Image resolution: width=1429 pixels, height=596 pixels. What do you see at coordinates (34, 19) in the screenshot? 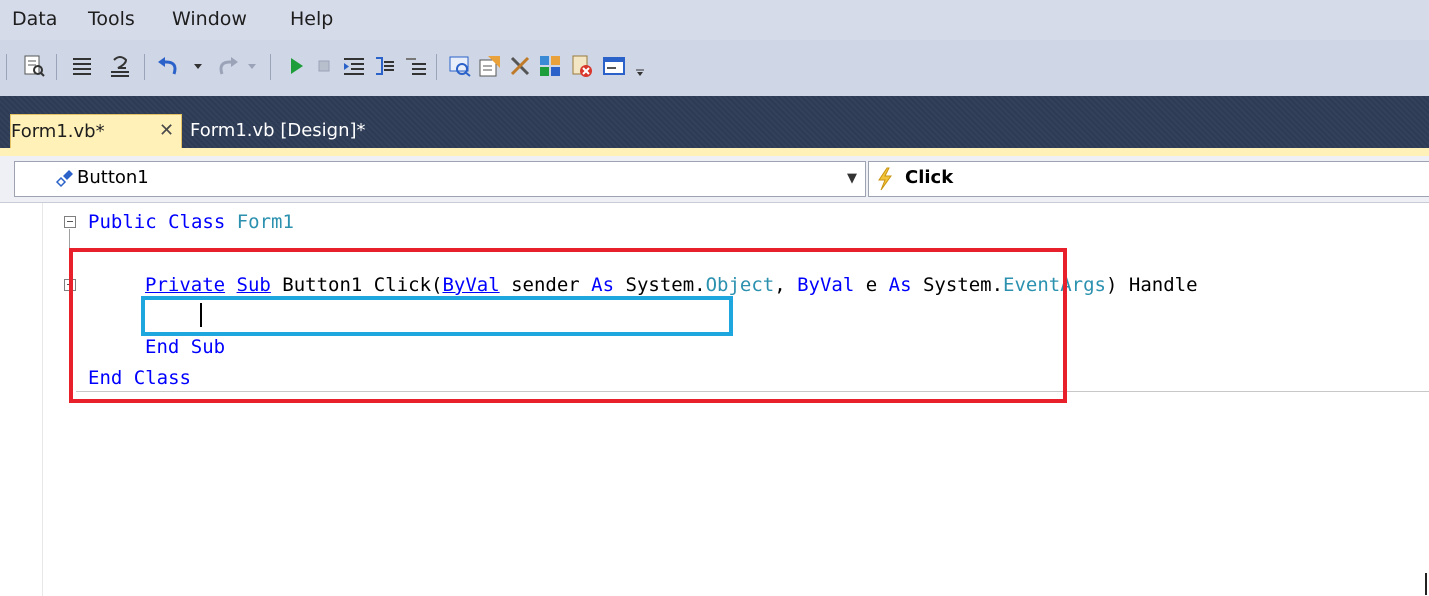
I see `menu-data: Data` at bounding box center [34, 19].